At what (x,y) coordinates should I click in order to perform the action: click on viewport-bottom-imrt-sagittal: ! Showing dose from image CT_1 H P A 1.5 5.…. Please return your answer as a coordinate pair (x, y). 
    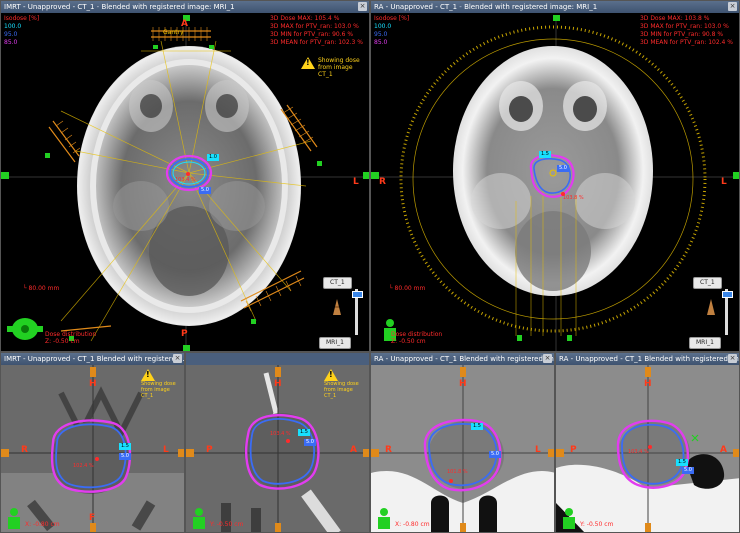
    Looking at the image, I should click on (277, 442).